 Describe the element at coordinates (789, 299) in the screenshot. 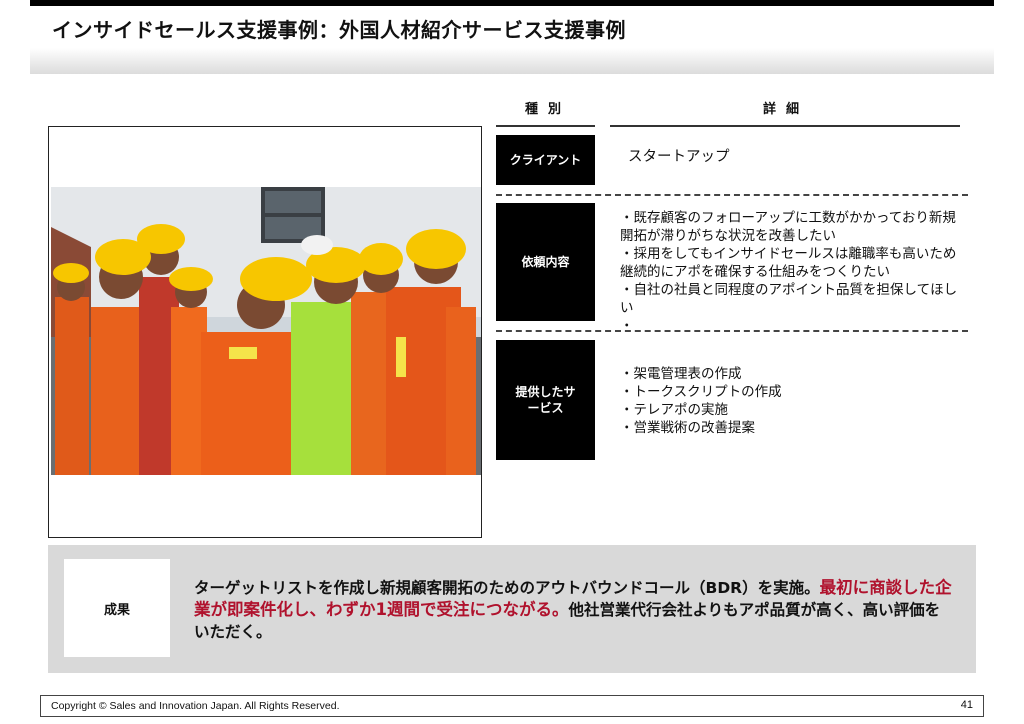

I see `request-detail-item: ・自社の社員と同程度のアポイント品質を担保してほしい` at that location.